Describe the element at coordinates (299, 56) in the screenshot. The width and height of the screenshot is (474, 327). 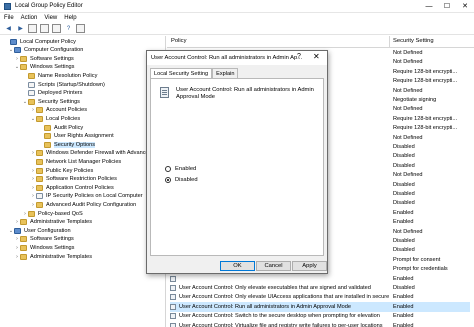
I see `dialog-help-icon: ?` at that location.